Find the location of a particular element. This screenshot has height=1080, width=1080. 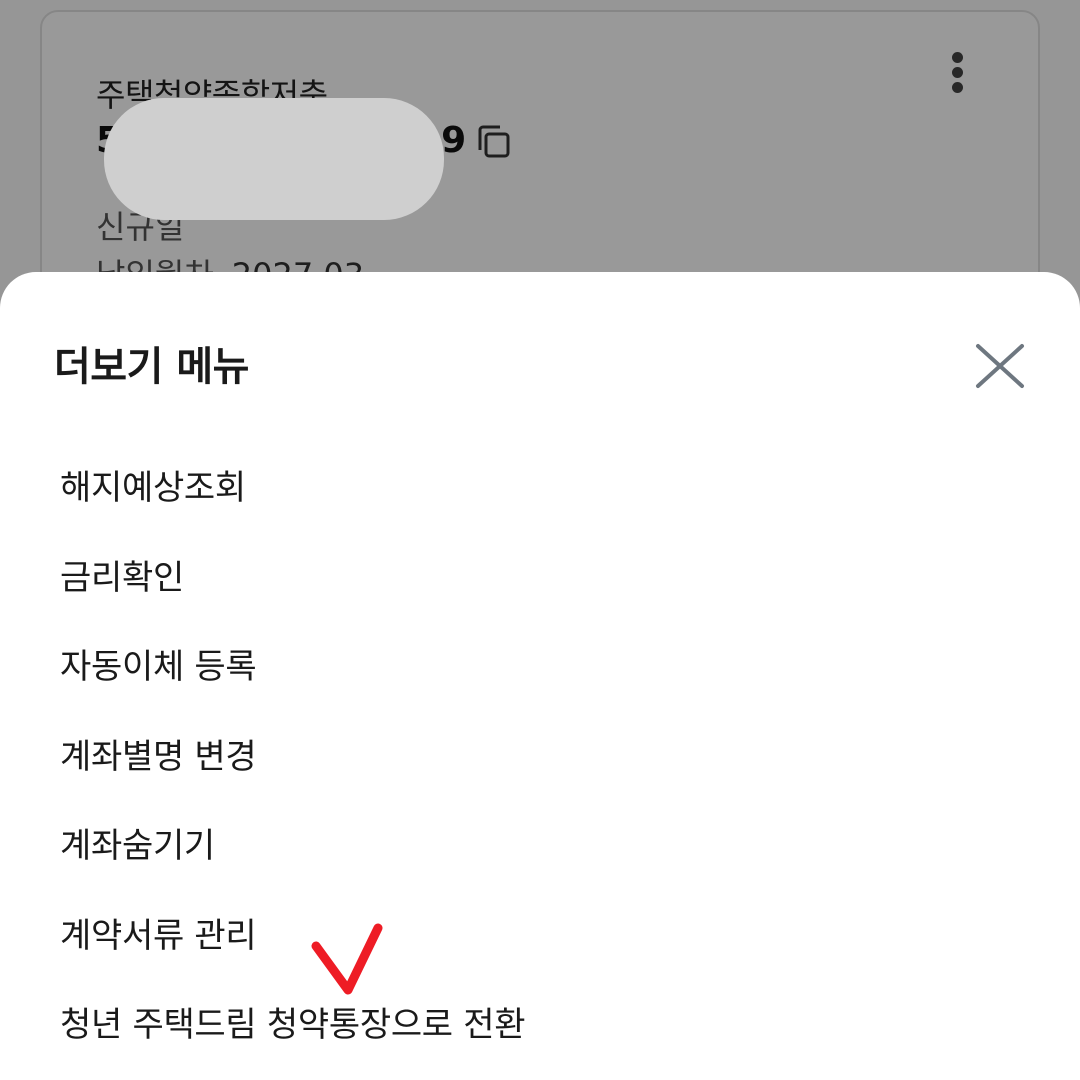

menu-item-interest-rate: 금리확인 is located at coordinates (540, 575).